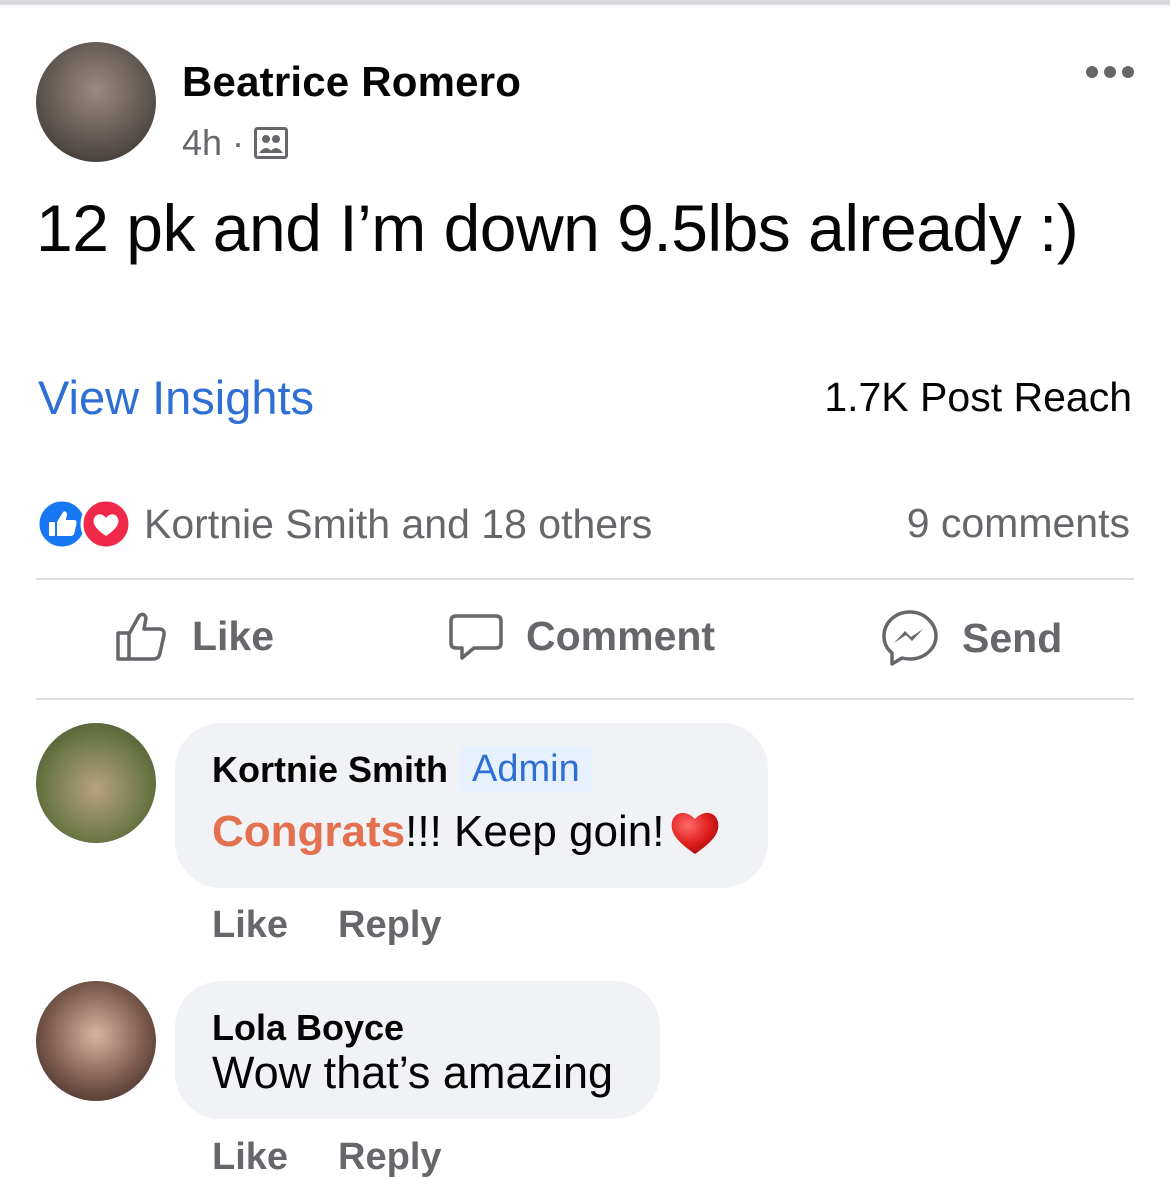 The height and width of the screenshot is (1179, 1170). Describe the element at coordinates (535, 831) in the screenshot. I see `comment-text-rest: !!! Keep goin!` at that location.